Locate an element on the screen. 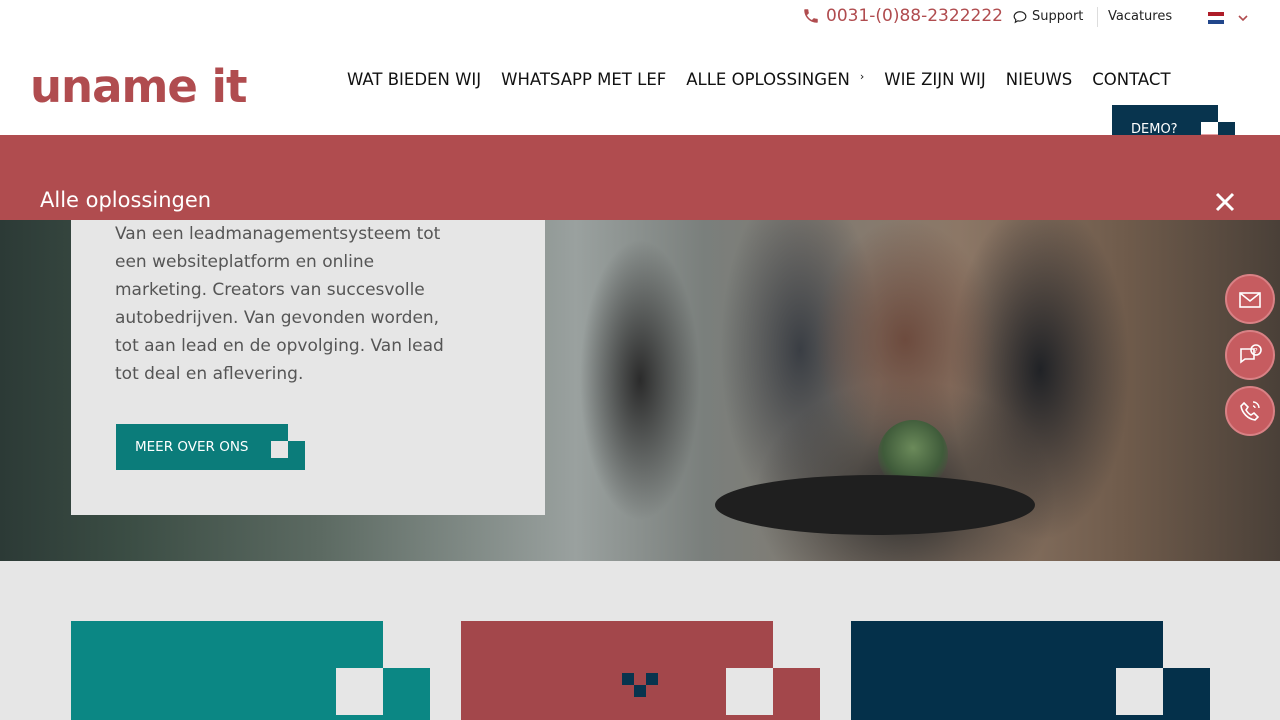 This screenshot has height=720, width=1280. logo: uname it is located at coordinates (138, 86).